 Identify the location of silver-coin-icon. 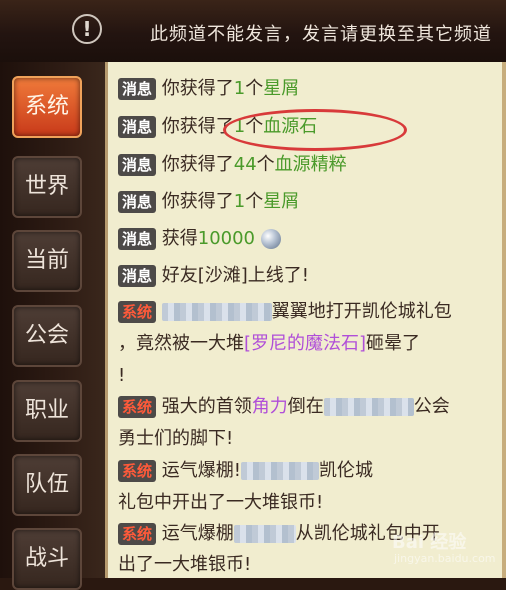
(271, 239).